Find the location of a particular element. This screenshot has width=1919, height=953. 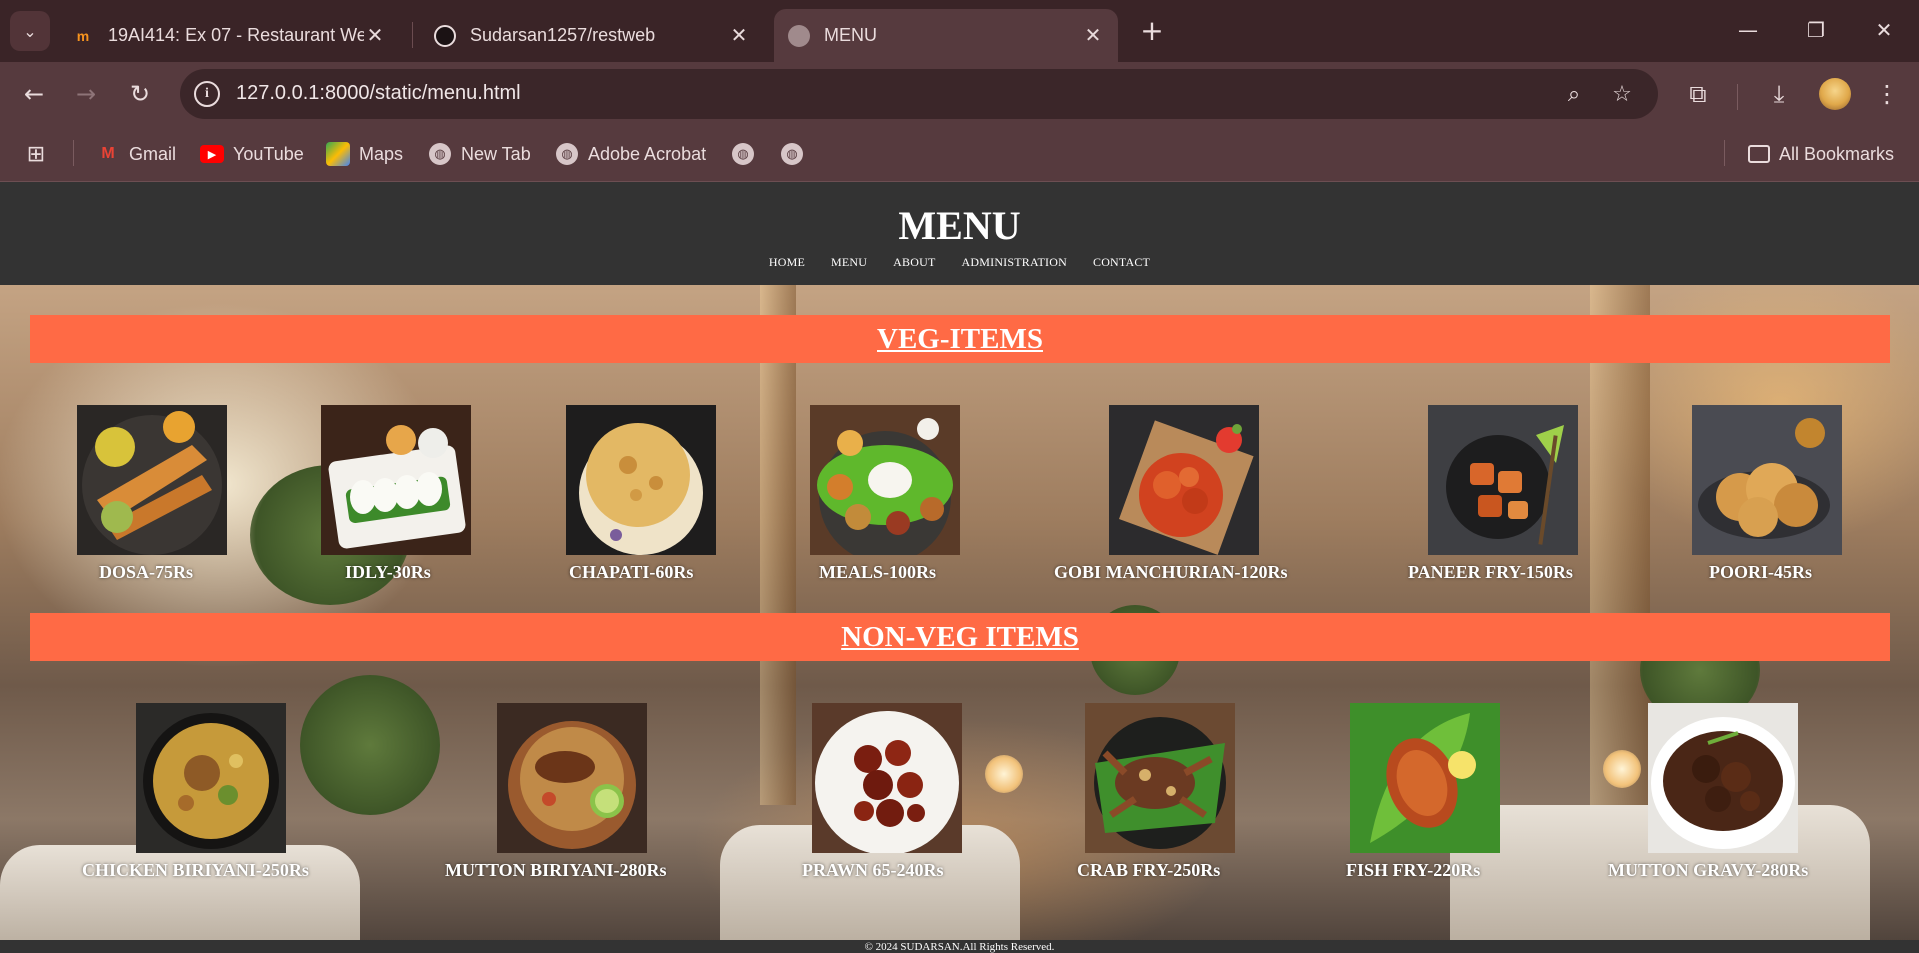

tab-menu: MENU ✕ is located at coordinates (946, 35).